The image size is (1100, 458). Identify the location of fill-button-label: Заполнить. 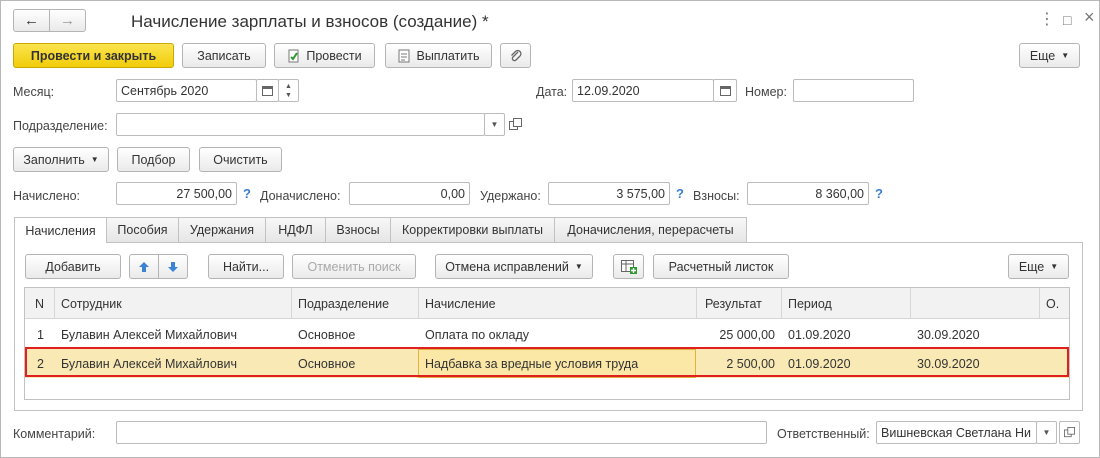
(54, 159).